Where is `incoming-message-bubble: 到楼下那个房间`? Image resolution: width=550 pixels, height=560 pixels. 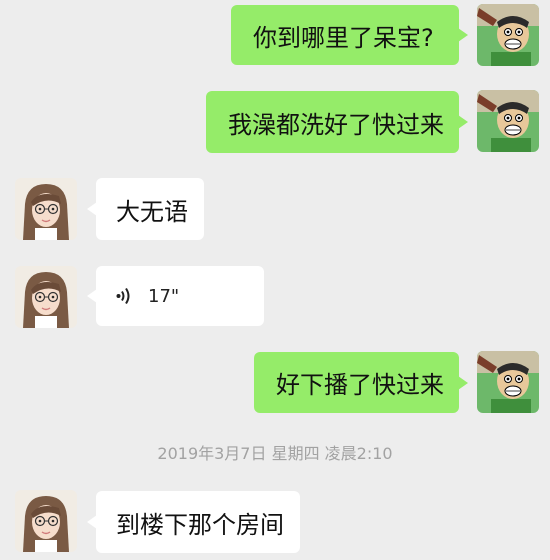
incoming-message-bubble: 到楼下那个房间 is located at coordinates (193, 522).